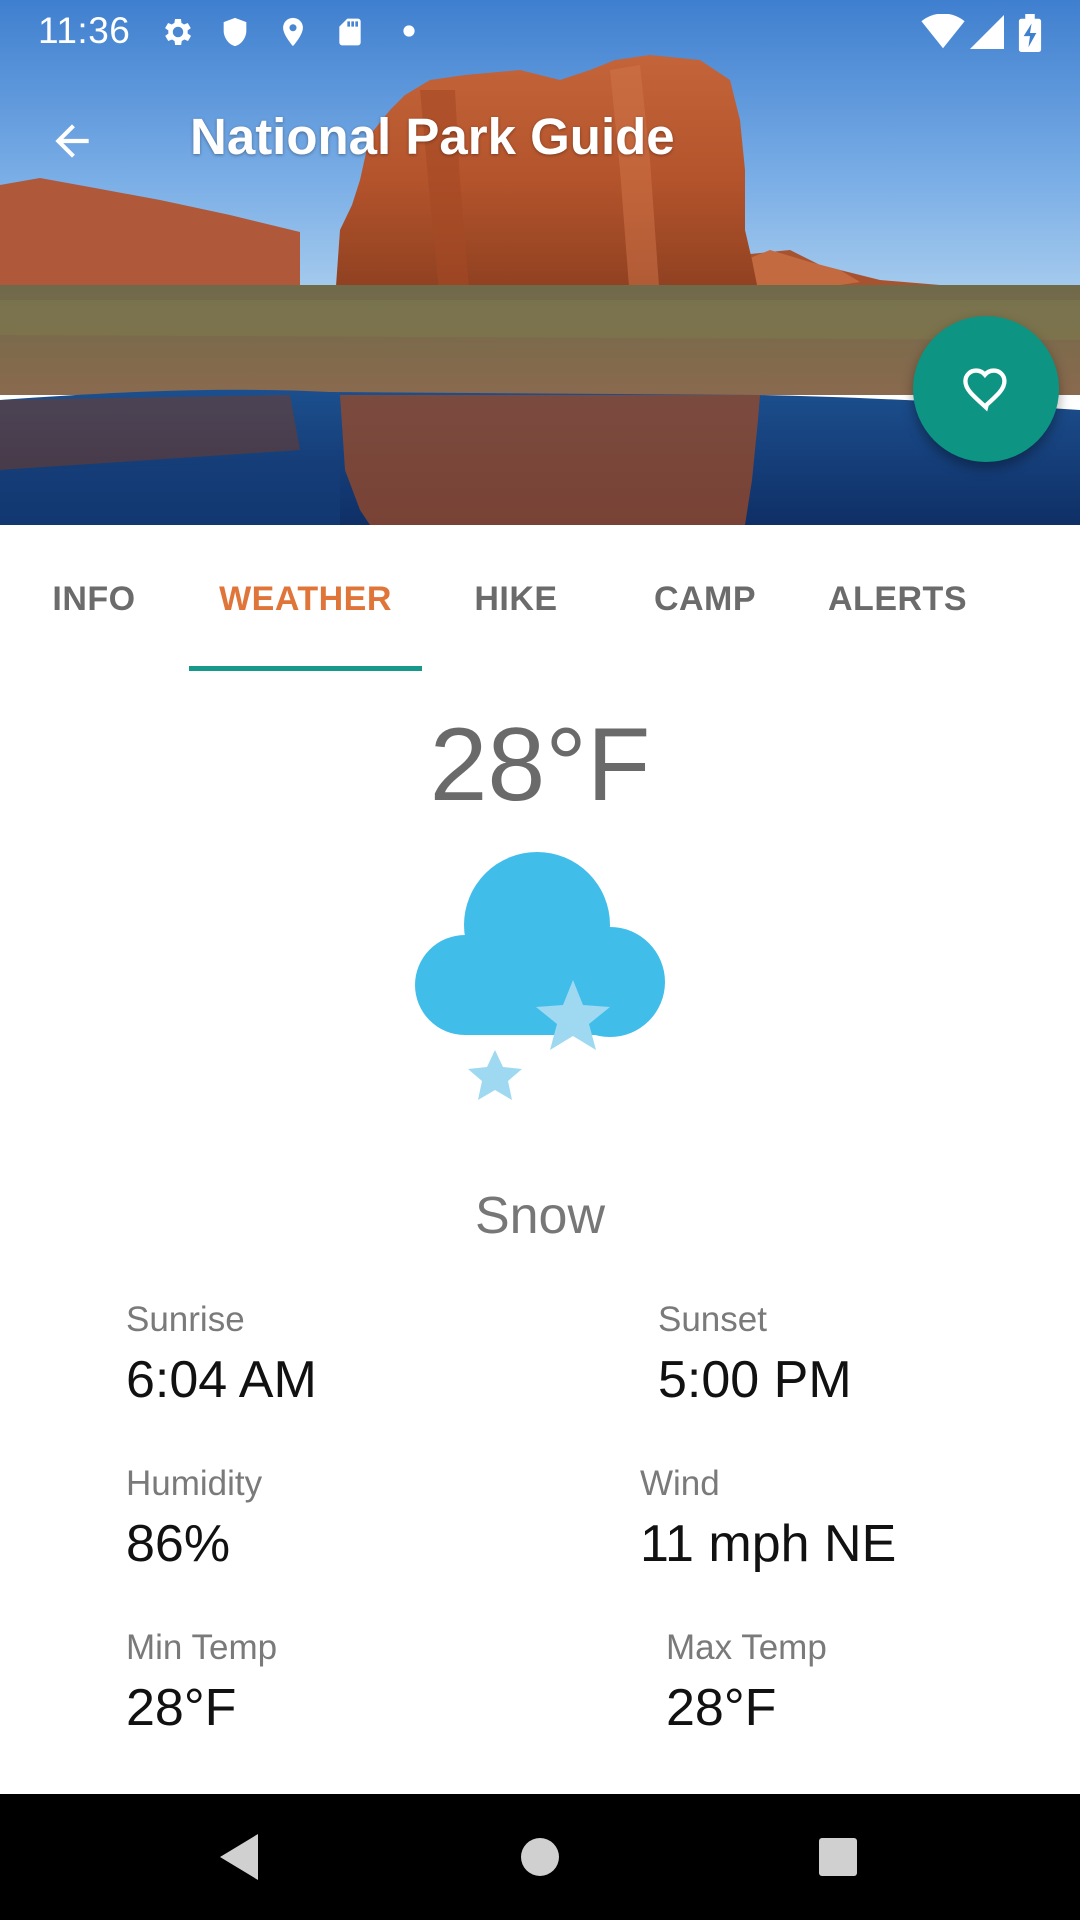 The height and width of the screenshot is (1920, 1080). What do you see at coordinates (305, 668) in the screenshot?
I see `active-tab-indicator` at bounding box center [305, 668].